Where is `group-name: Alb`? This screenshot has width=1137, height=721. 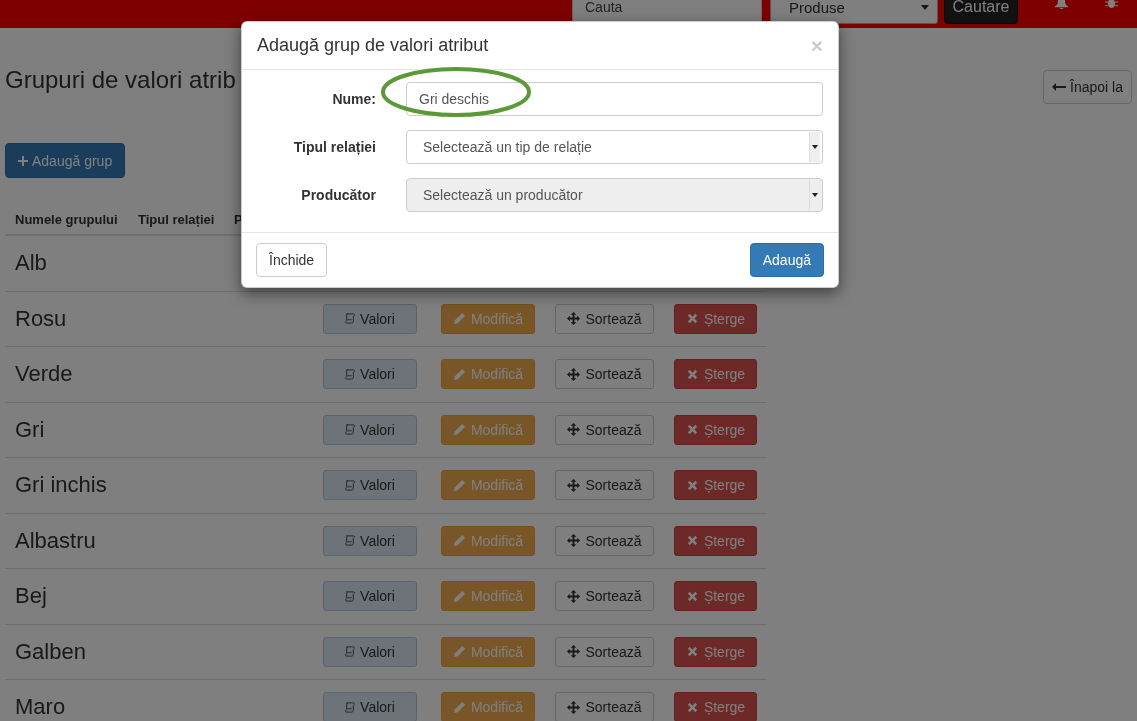
group-name: Alb is located at coordinates (31, 263).